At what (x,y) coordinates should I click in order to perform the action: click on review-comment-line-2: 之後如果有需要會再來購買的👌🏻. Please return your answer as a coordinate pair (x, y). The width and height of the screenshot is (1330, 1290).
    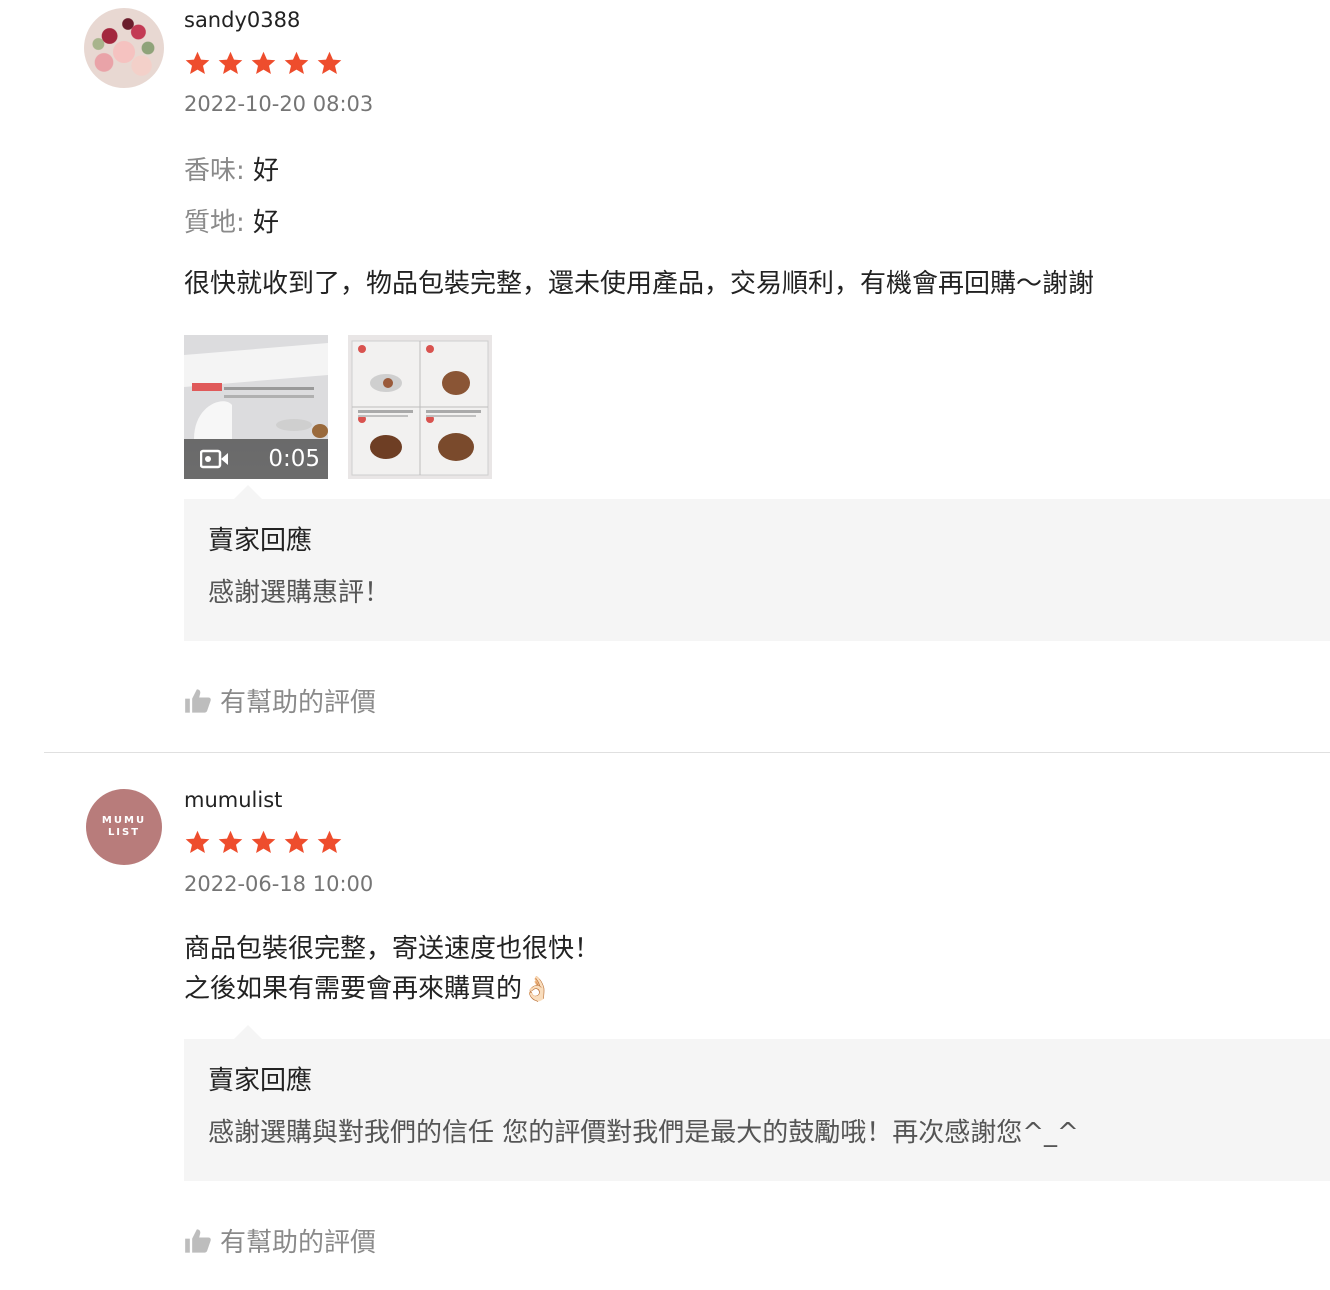
    Looking at the image, I should click on (392, 989).